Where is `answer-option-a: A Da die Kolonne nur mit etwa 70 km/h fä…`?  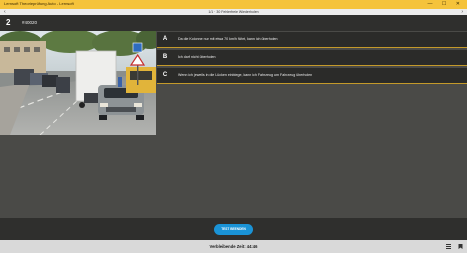 answer-option-a: A Da die Kolonne nur mit etwa 70 km/h fä… is located at coordinates (312, 40).